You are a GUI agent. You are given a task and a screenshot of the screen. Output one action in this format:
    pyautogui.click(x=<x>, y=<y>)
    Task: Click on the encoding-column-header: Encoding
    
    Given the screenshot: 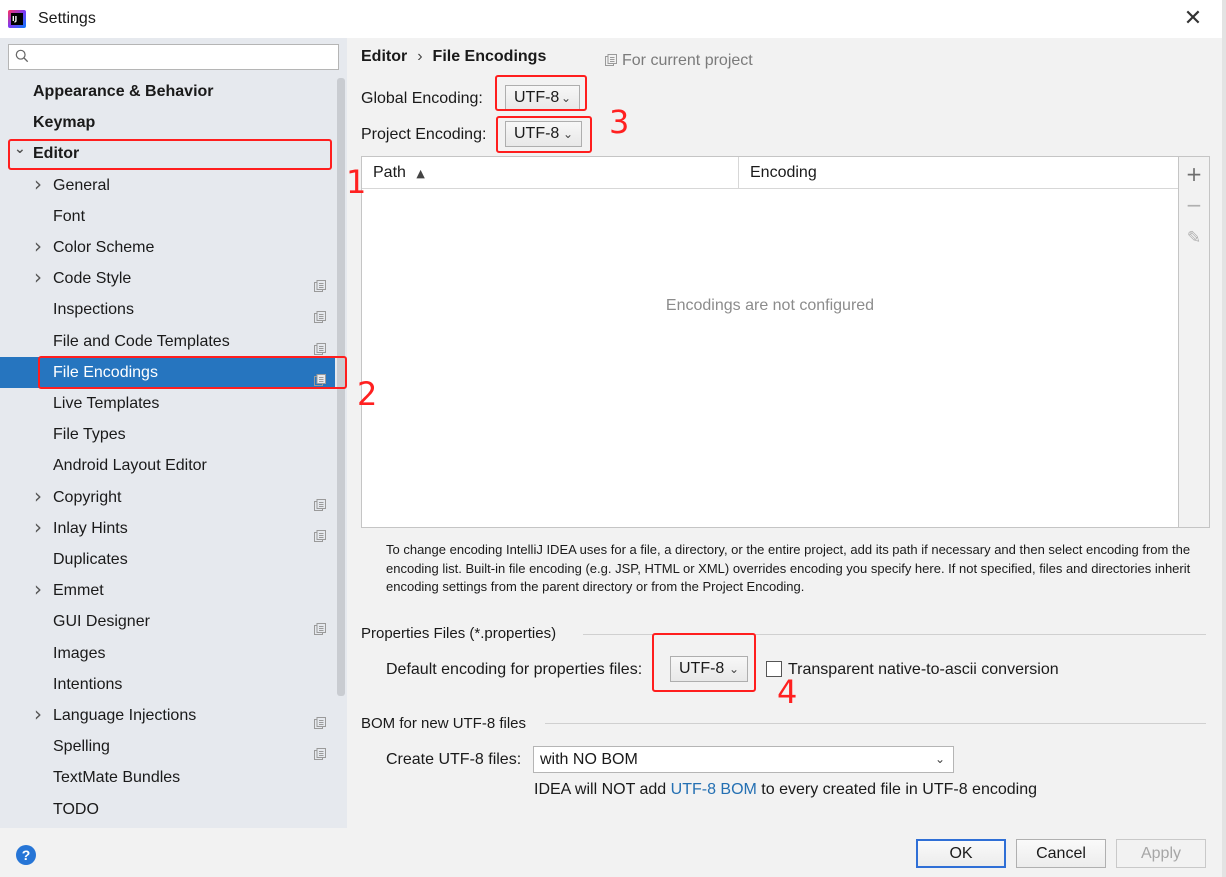 What is the action you would take?
    pyautogui.click(x=778, y=172)
    